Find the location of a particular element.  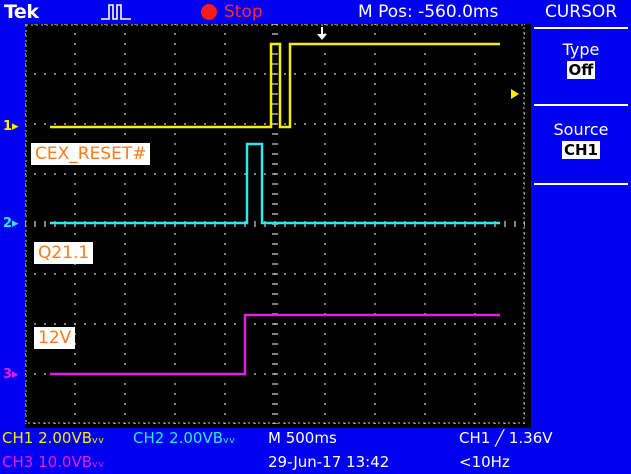

cursor-type-button: Type Off is located at coordinates (581, 70).